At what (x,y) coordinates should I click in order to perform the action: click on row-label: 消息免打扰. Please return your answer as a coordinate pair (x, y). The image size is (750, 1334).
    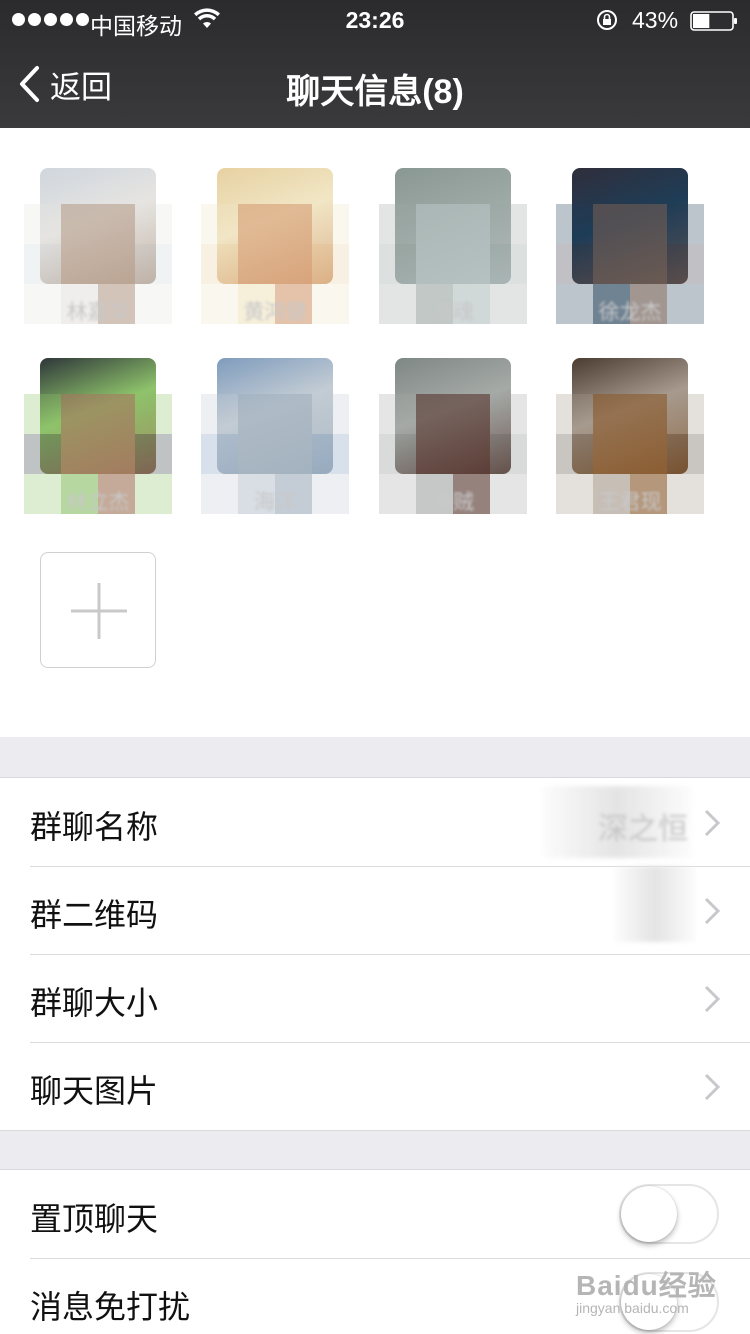
    Looking at the image, I should click on (110, 1307).